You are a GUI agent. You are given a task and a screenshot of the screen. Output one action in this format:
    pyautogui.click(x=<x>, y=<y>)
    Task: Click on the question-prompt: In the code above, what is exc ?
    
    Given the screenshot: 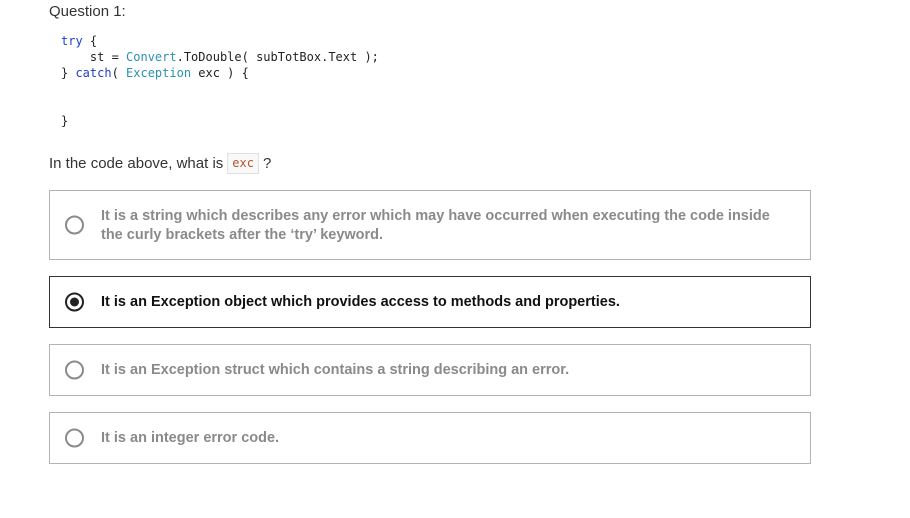 What is the action you would take?
    pyautogui.click(x=160, y=163)
    